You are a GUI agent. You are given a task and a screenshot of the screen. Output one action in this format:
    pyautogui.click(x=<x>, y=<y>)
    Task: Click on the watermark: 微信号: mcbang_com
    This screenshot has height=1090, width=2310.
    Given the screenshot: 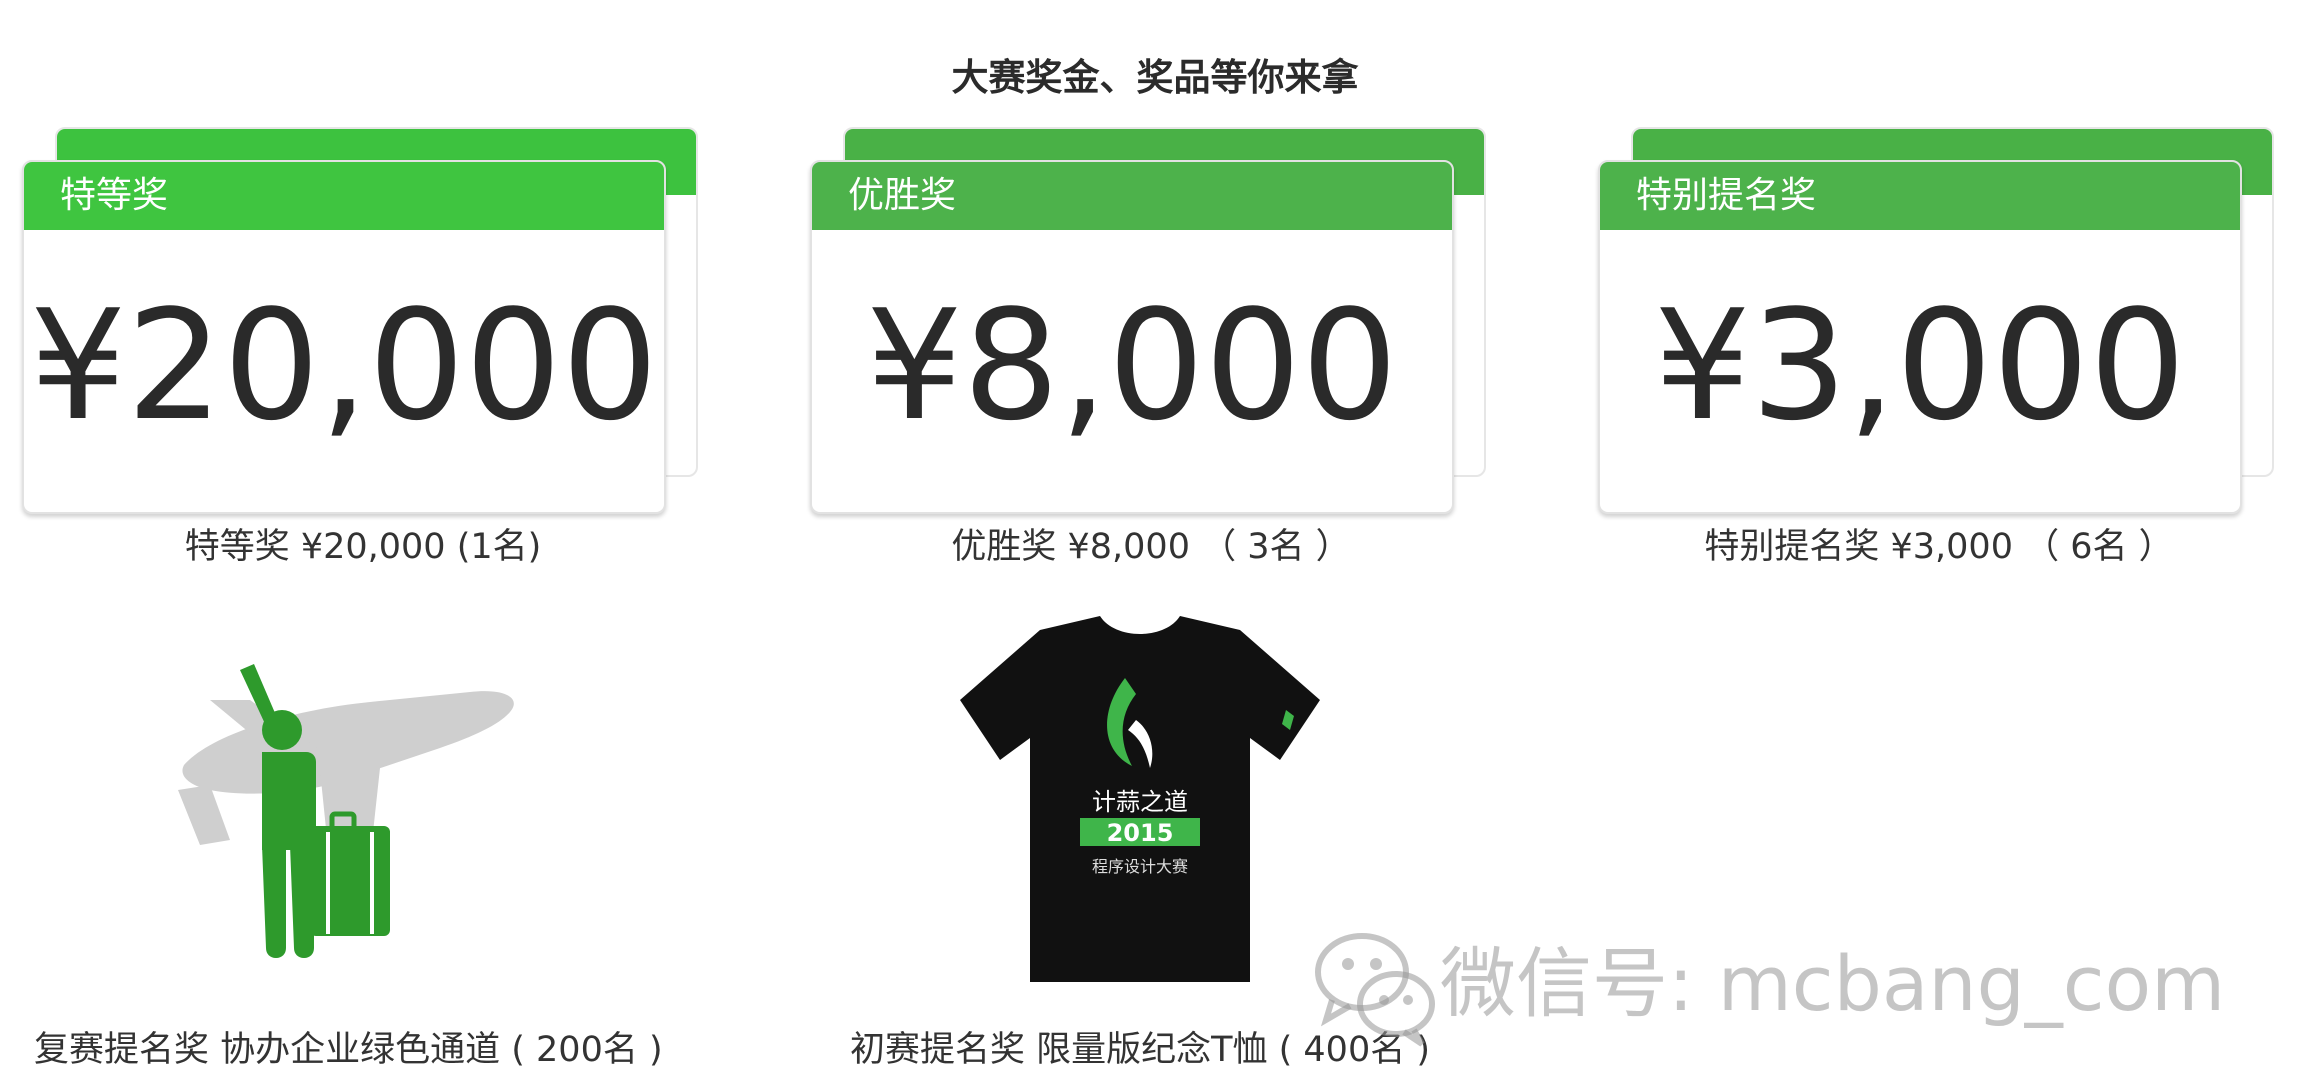 What is the action you would take?
    pyautogui.click(x=1795, y=985)
    